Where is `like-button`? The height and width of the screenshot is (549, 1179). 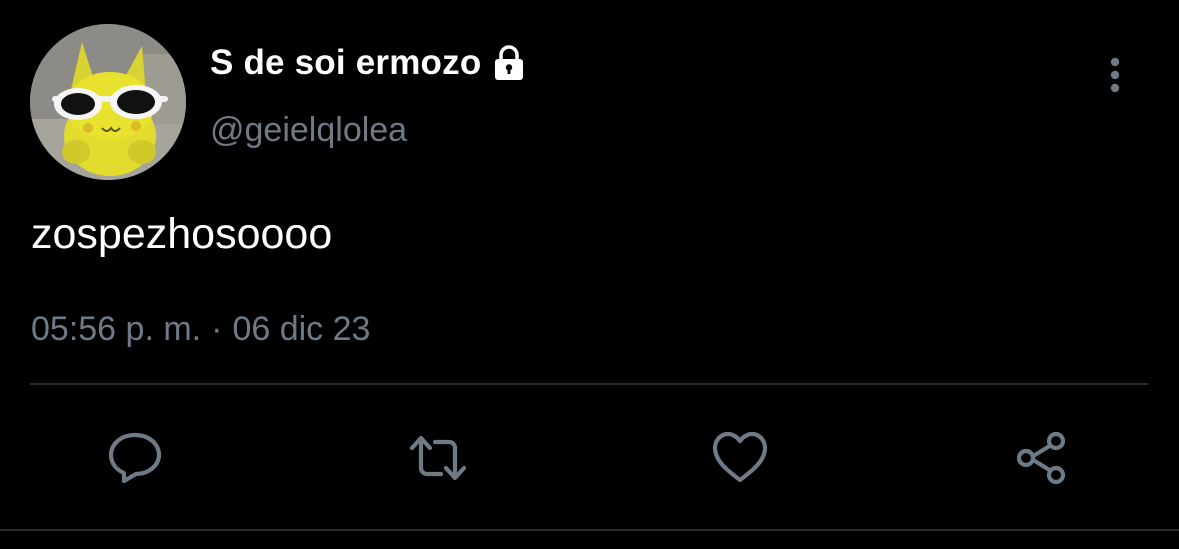 like-button is located at coordinates (740, 458).